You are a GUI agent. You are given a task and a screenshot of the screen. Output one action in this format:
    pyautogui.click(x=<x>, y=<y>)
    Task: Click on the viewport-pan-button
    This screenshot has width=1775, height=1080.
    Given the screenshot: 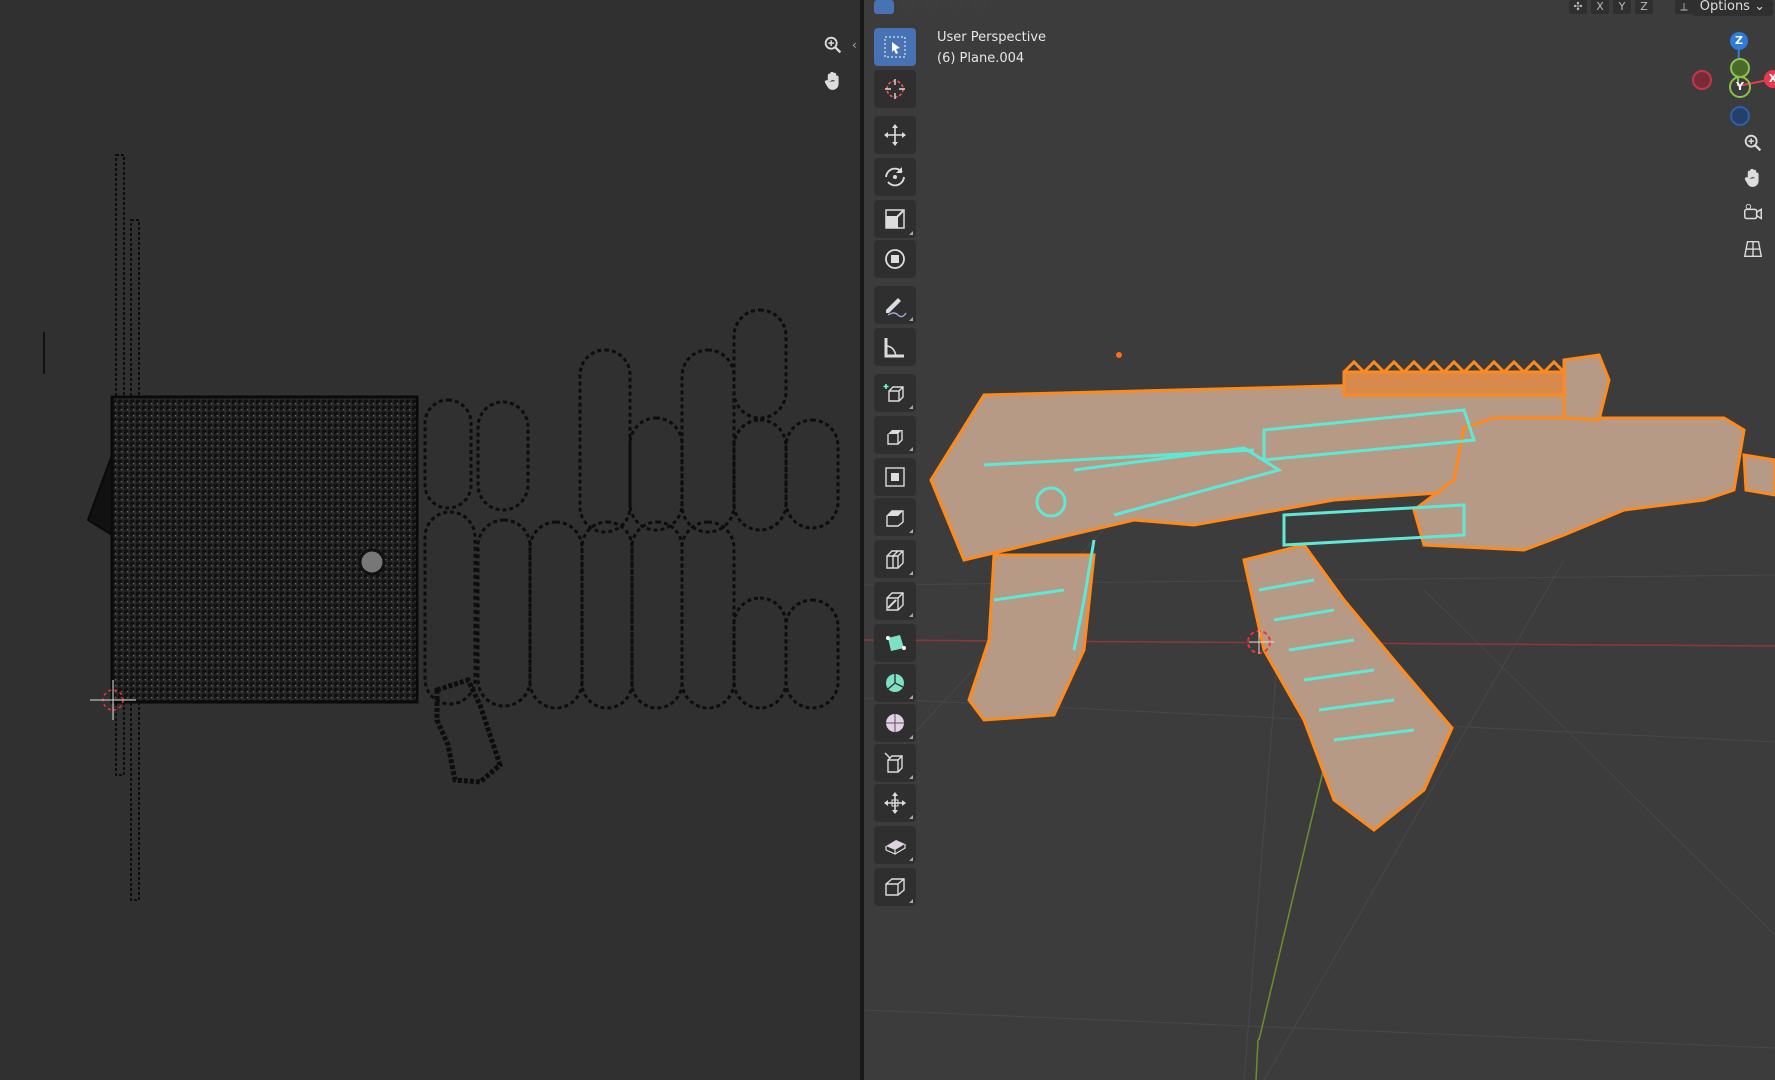 What is the action you would take?
    pyautogui.click(x=1753, y=178)
    